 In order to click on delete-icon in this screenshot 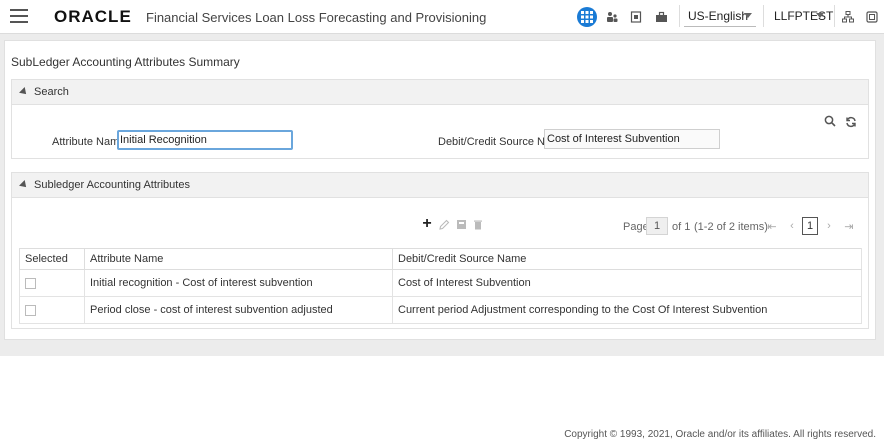, I will do `click(478, 224)`.